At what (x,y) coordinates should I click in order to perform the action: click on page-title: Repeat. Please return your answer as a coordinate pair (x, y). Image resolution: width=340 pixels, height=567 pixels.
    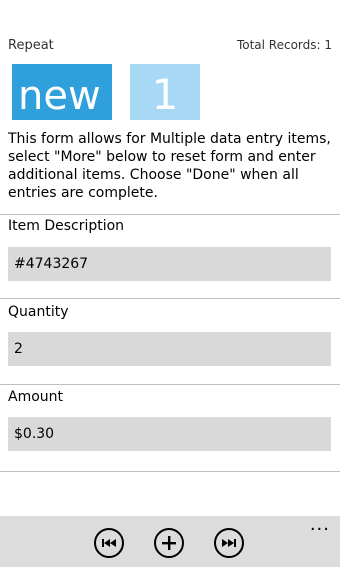
    Looking at the image, I should click on (31, 45).